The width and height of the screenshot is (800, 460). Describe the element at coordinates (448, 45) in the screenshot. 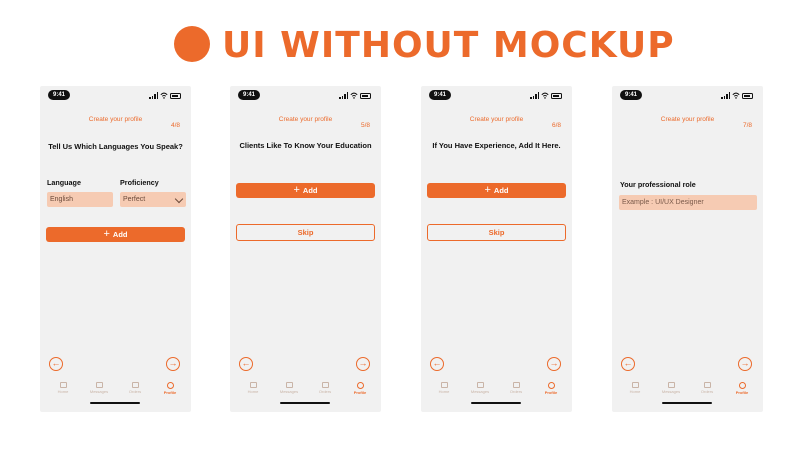

I see `banner-title: UI WITHOUT MOCKUP` at that location.